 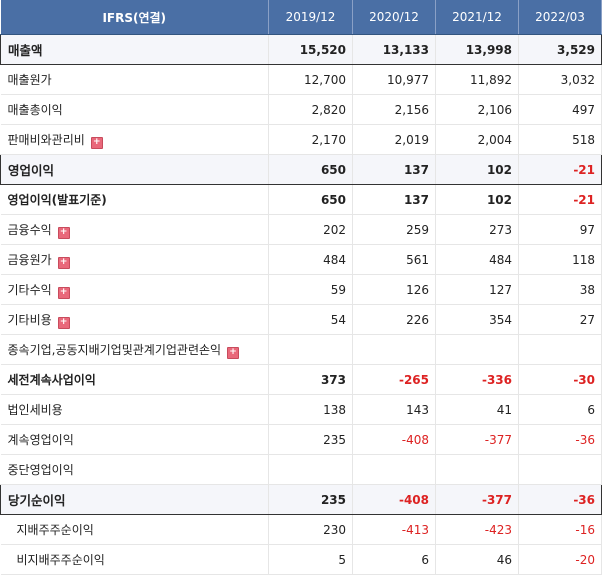 What do you see at coordinates (310, 529) in the screenshot?
I see `cell-value: 230` at bounding box center [310, 529].